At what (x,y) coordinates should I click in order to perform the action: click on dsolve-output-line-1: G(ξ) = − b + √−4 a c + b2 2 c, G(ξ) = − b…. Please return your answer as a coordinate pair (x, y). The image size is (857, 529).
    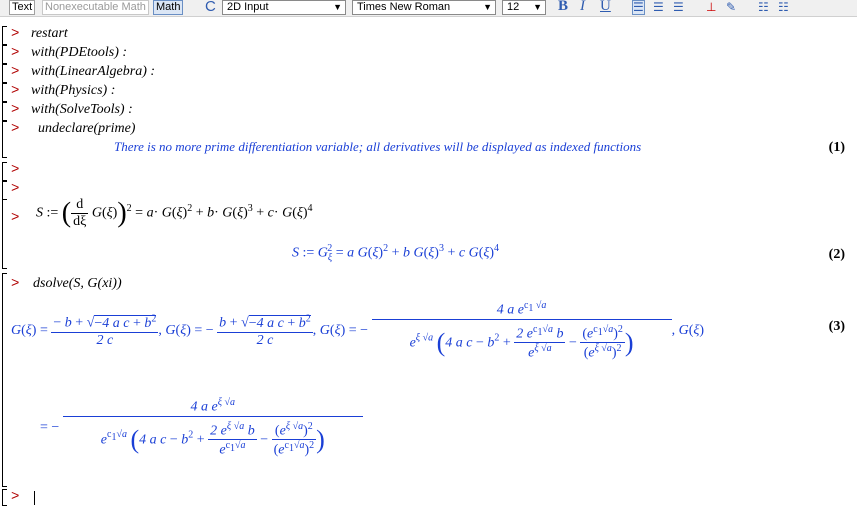
    Looking at the image, I should click on (358, 330).